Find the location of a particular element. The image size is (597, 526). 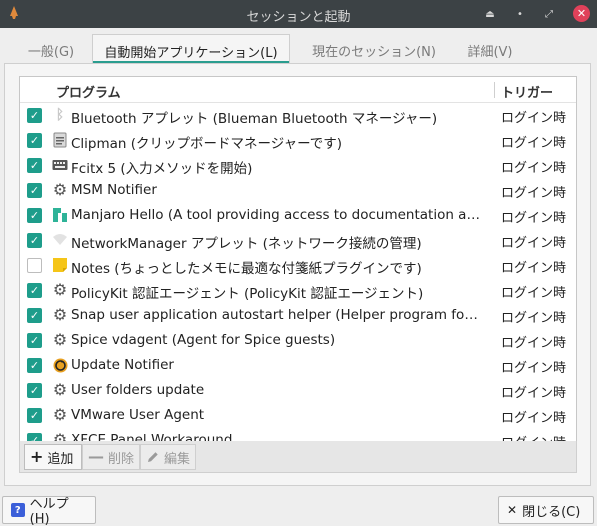

list-item: ✓ Clipman (クリップボードマネージャーです) ログイン時 is located at coordinates (298, 140).